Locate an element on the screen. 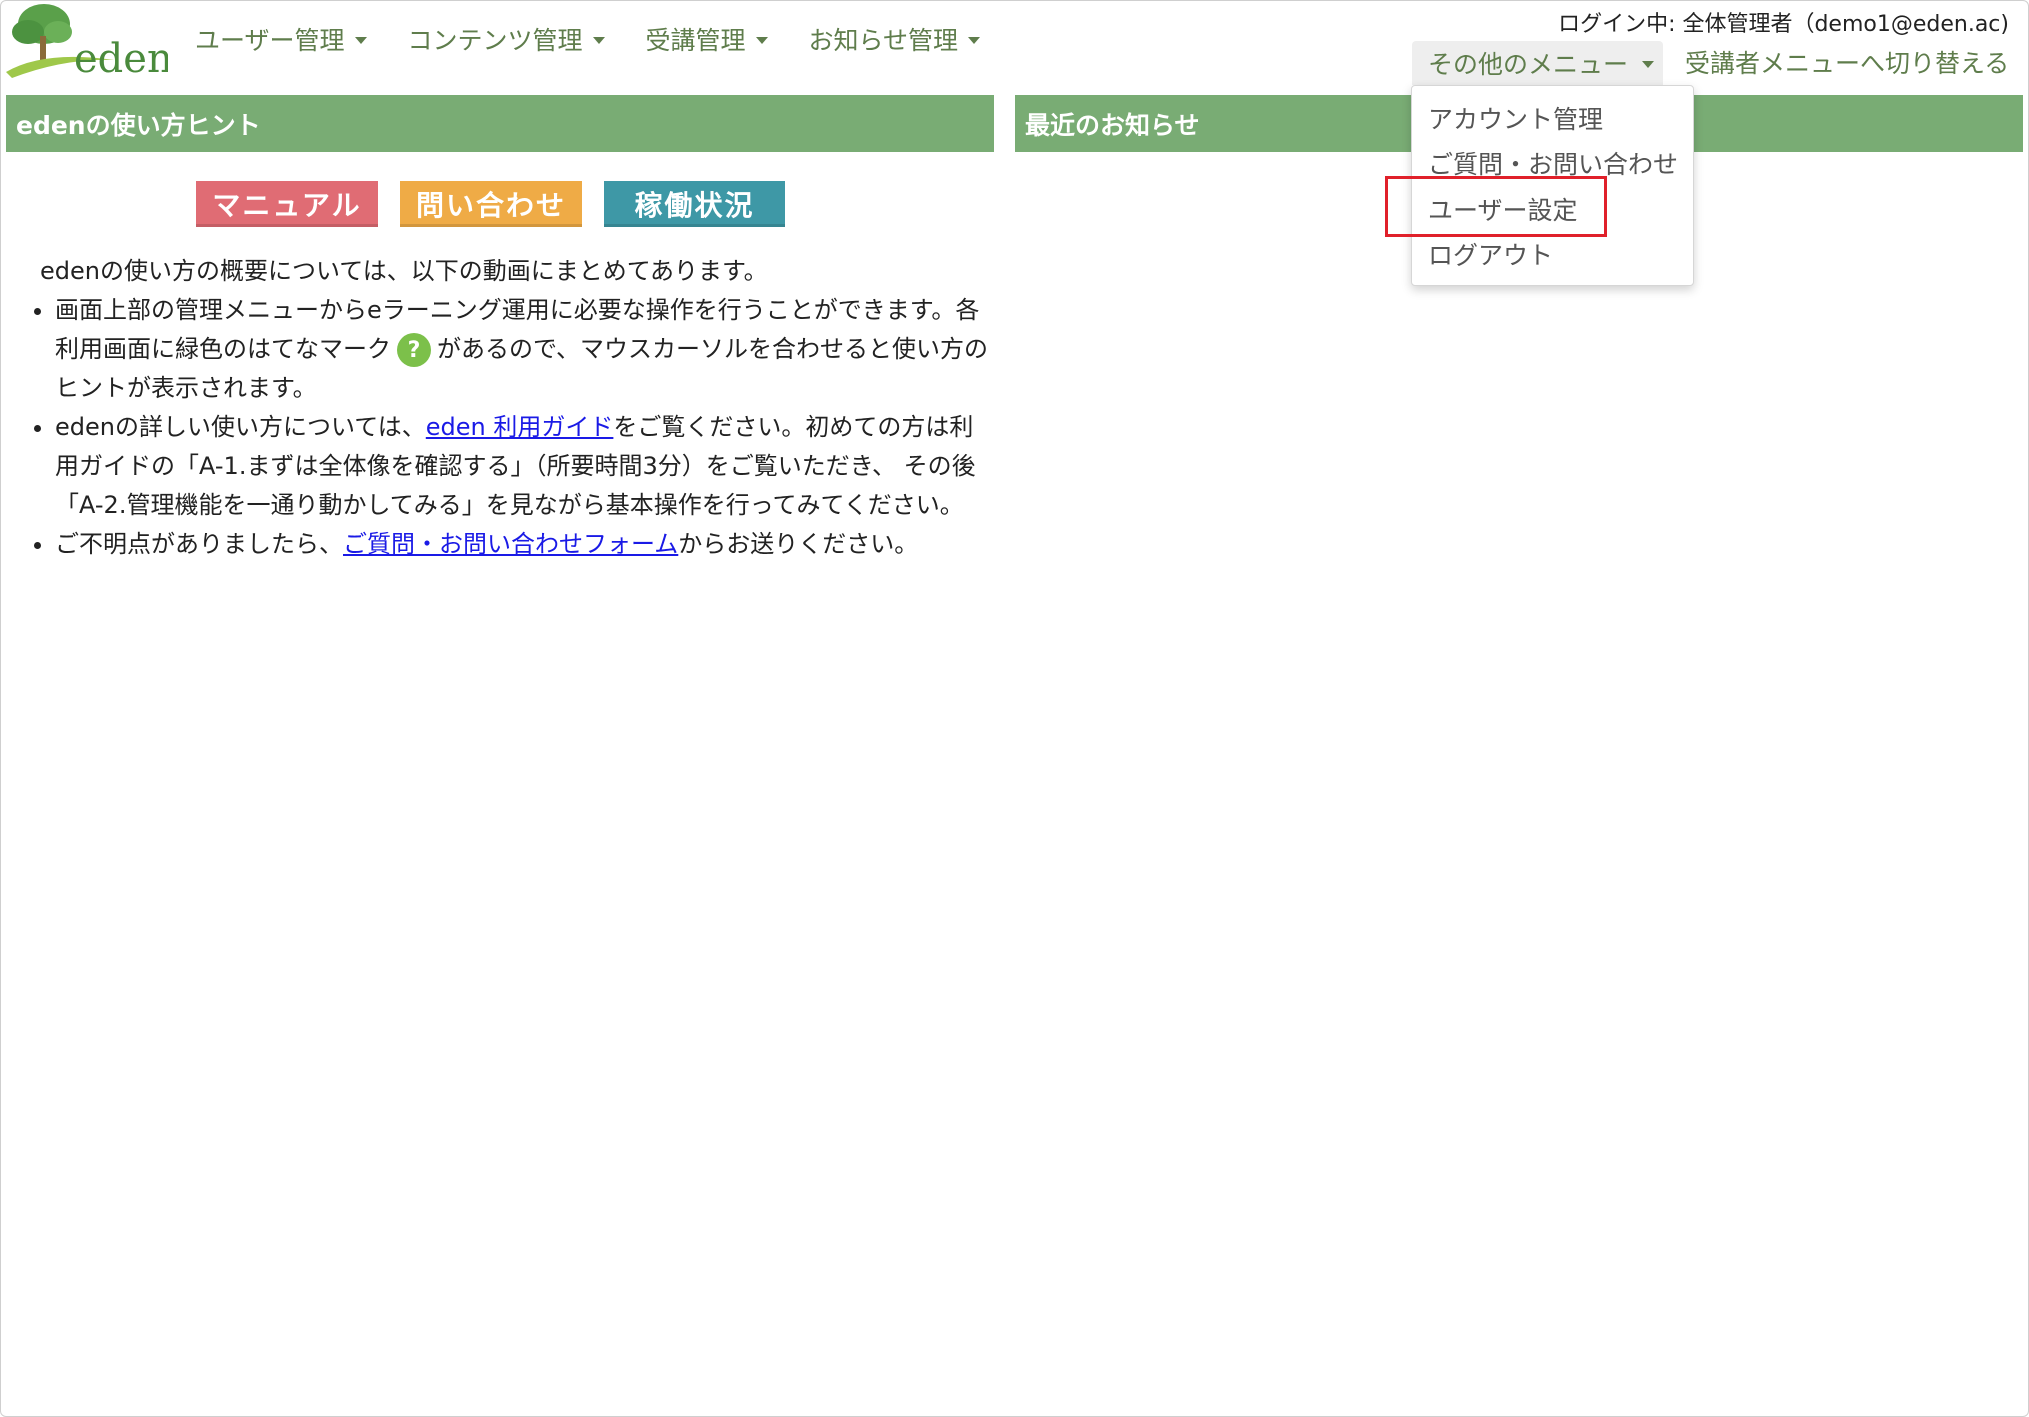  contact-button: 問い合わせ is located at coordinates (491, 204).